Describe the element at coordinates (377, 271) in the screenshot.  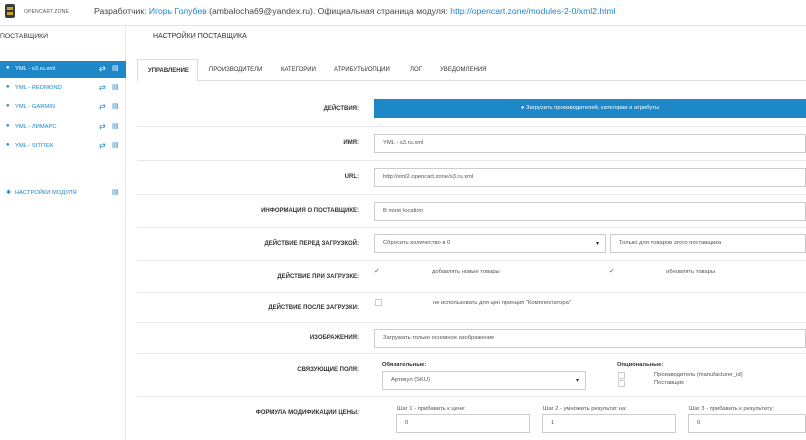
I see `add-new-checkbox: ✓` at that location.